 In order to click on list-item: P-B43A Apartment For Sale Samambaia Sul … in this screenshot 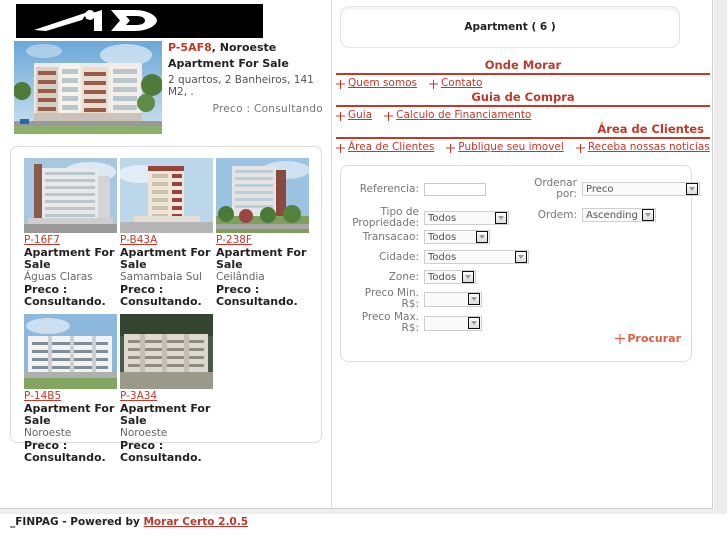, I will do `click(168, 233)`.